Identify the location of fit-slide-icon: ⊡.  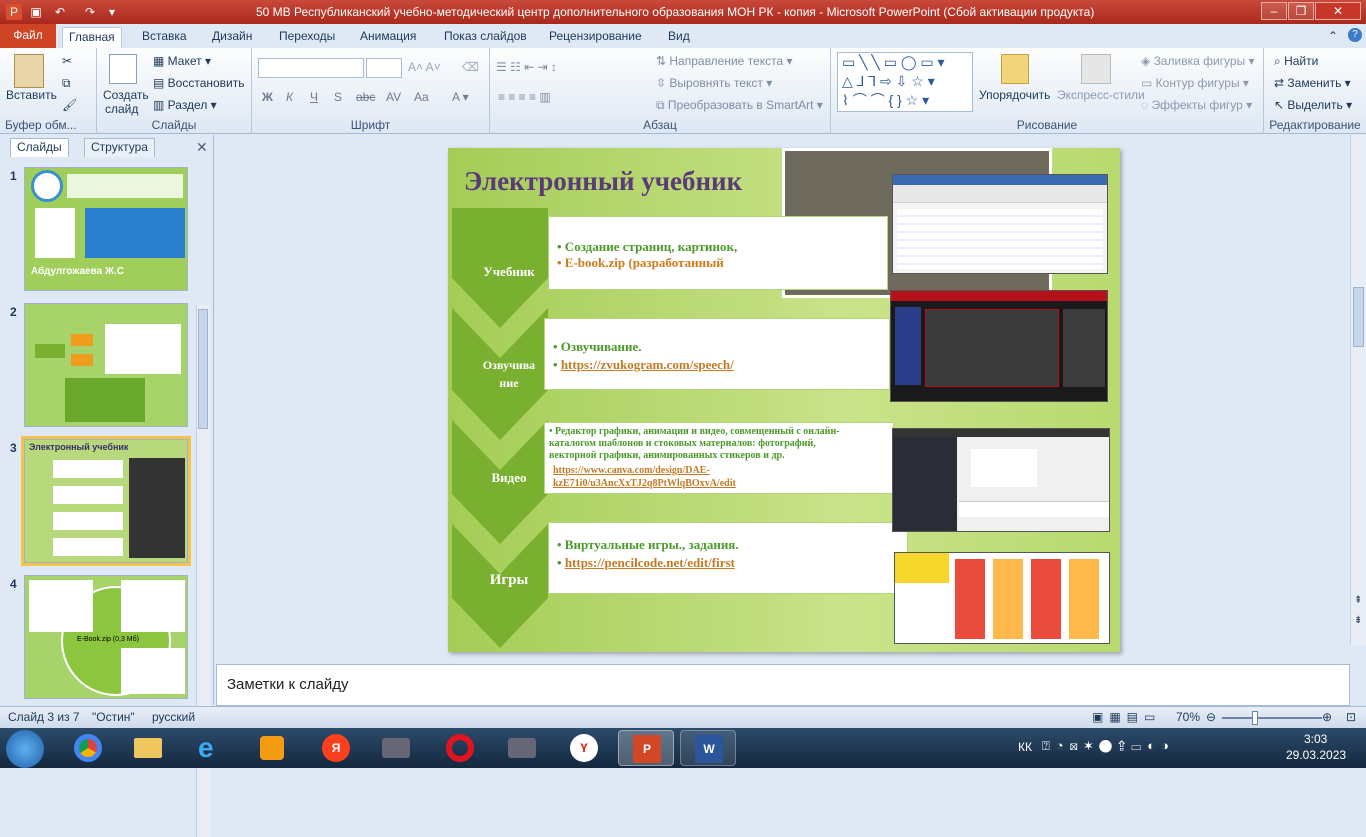
(1351, 717).